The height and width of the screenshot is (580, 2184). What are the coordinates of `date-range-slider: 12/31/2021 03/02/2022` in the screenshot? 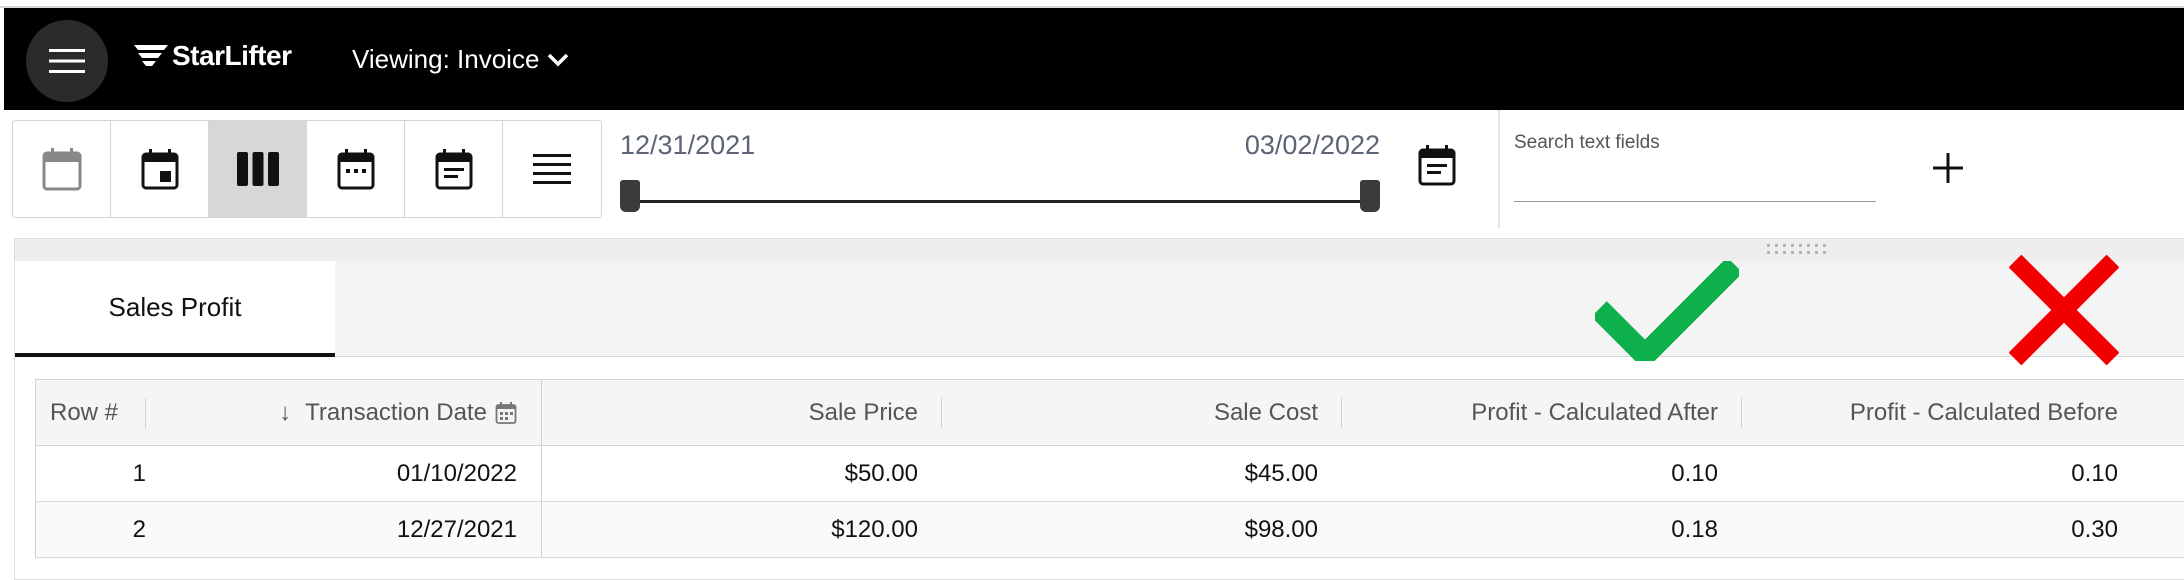 It's located at (1000, 167).